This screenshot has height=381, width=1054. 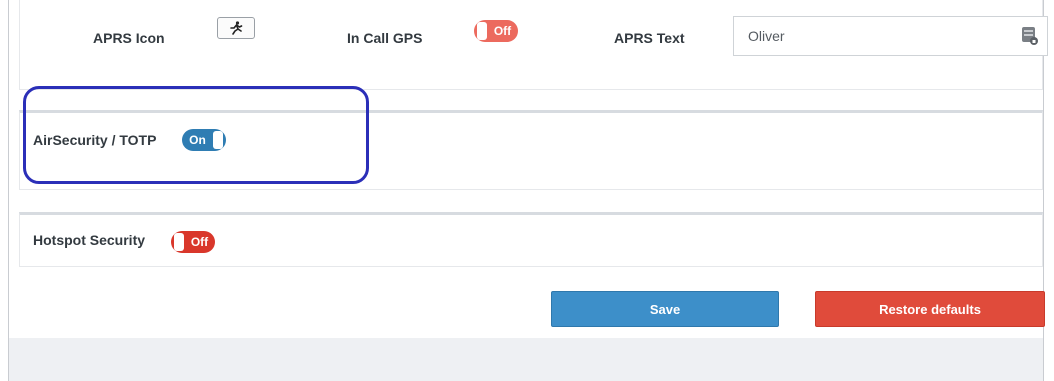 What do you see at coordinates (665, 309) in the screenshot?
I see `save-button: Save` at bounding box center [665, 309].